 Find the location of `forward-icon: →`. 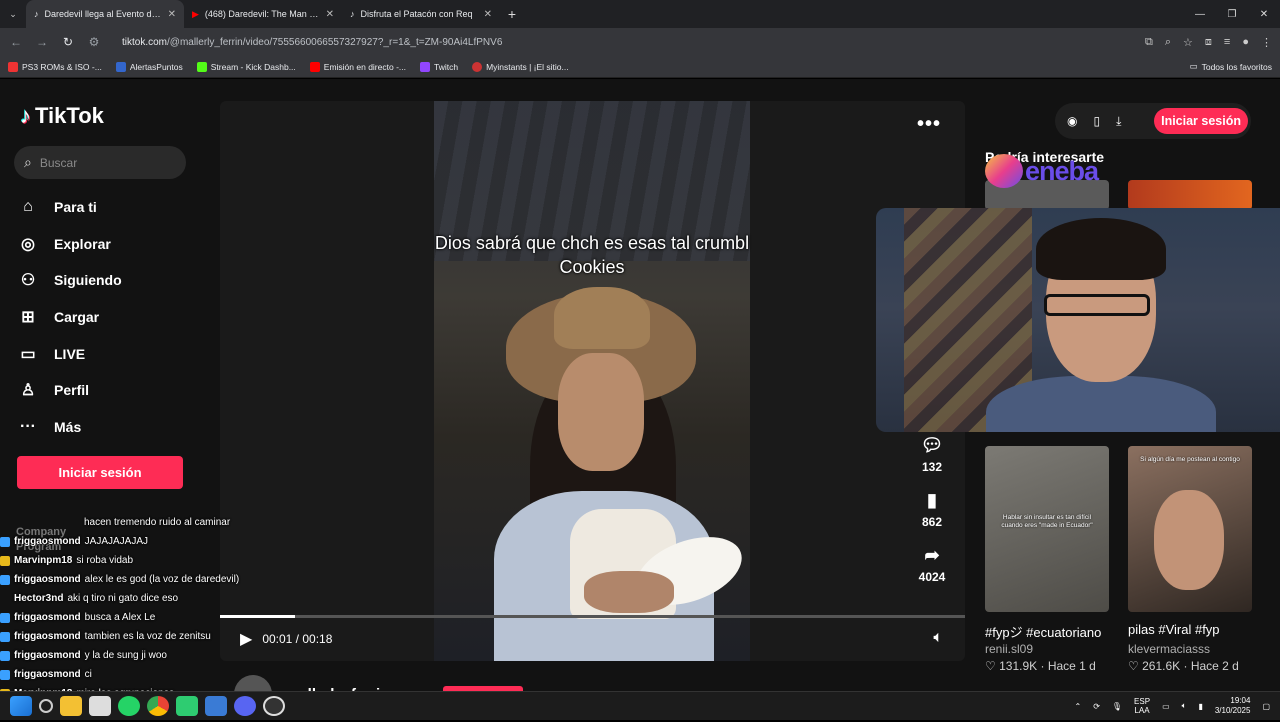

forward-icon: → is located at coordinates (42, 42).